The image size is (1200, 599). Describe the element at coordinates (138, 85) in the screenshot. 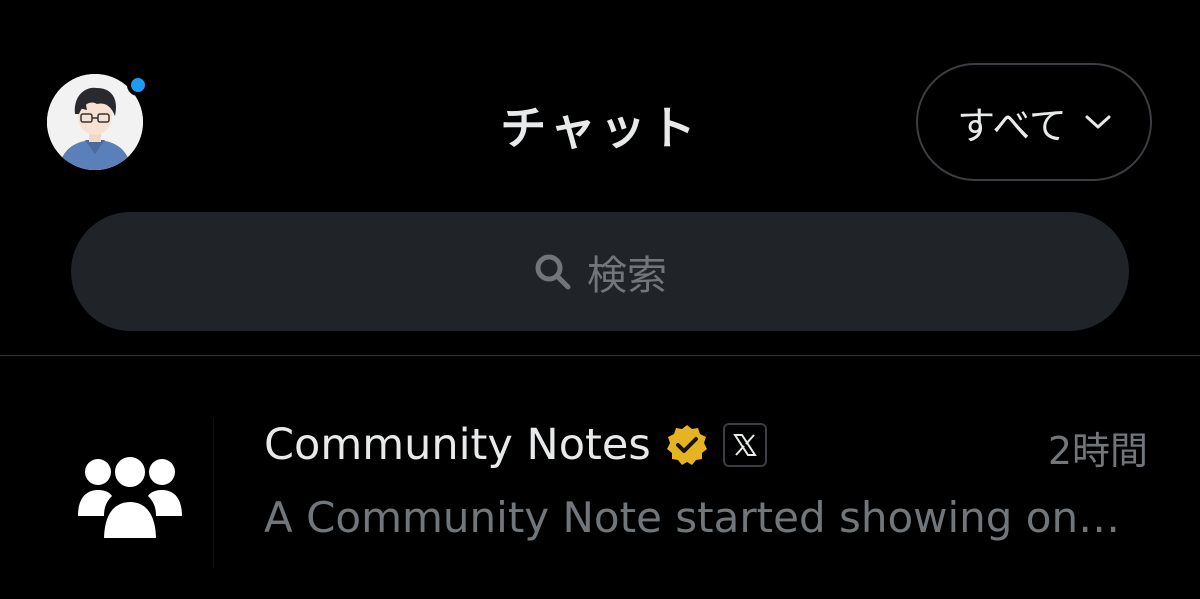

I see `notification-dot` at that location.